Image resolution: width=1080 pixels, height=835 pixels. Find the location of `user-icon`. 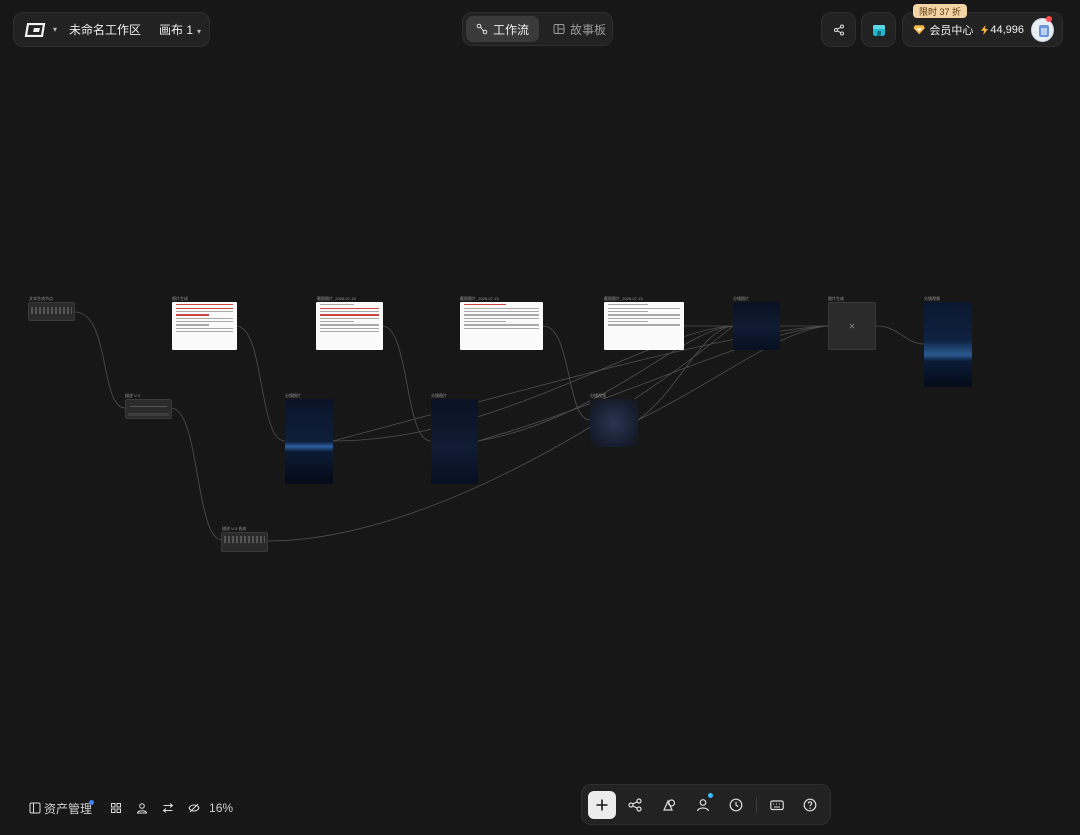

user-icon is located at coordinates (702, 804).